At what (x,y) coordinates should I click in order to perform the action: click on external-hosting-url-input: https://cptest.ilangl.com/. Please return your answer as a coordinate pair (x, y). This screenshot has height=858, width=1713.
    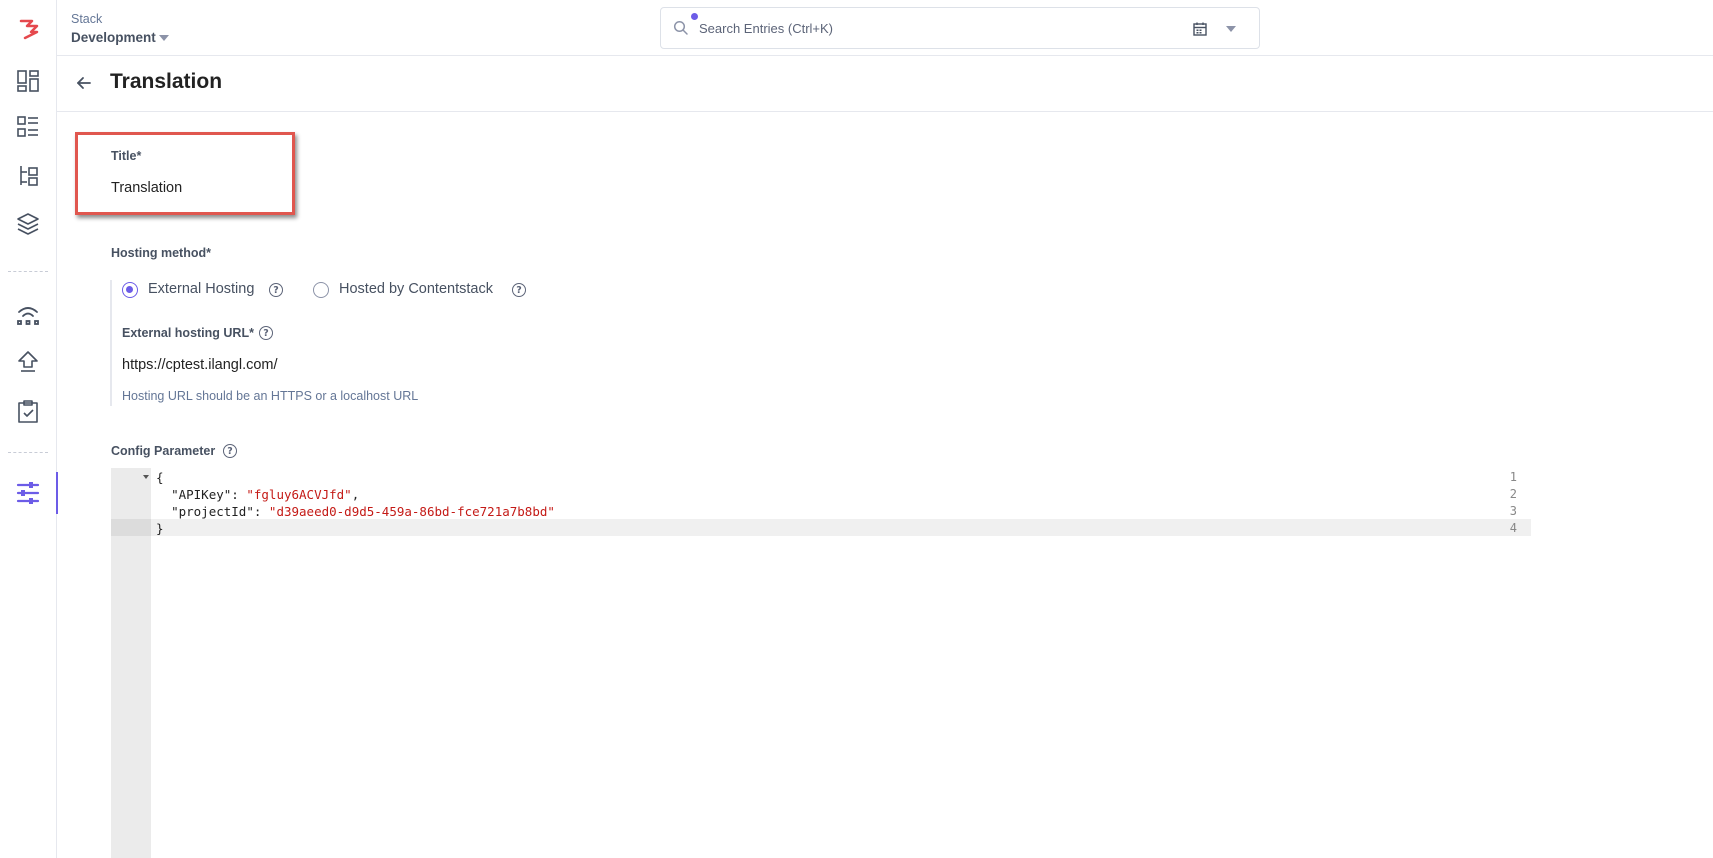
    Looking at the image, I should click on (200, 365).